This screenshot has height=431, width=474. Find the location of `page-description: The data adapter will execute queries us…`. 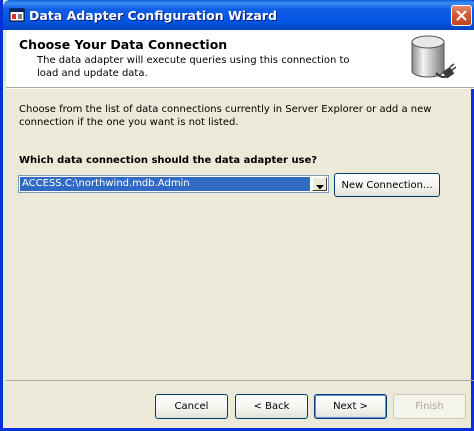

page-description: The data adapter will execute queries us… is located at coordinates (193, 67).